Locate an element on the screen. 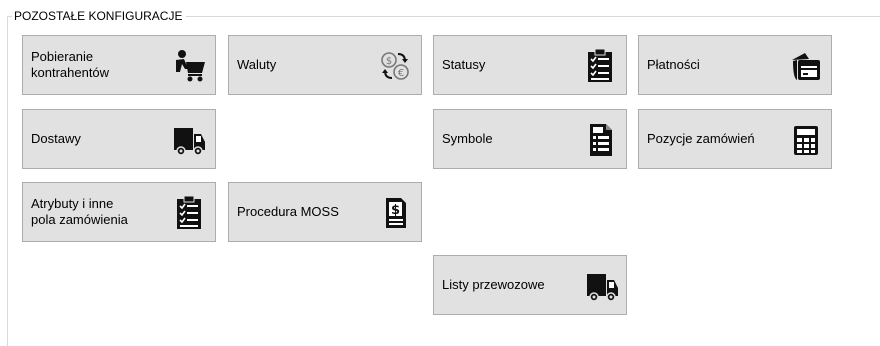  procedura-moss-button: Procedura MOSS $ is located at coordinates (325, 212).